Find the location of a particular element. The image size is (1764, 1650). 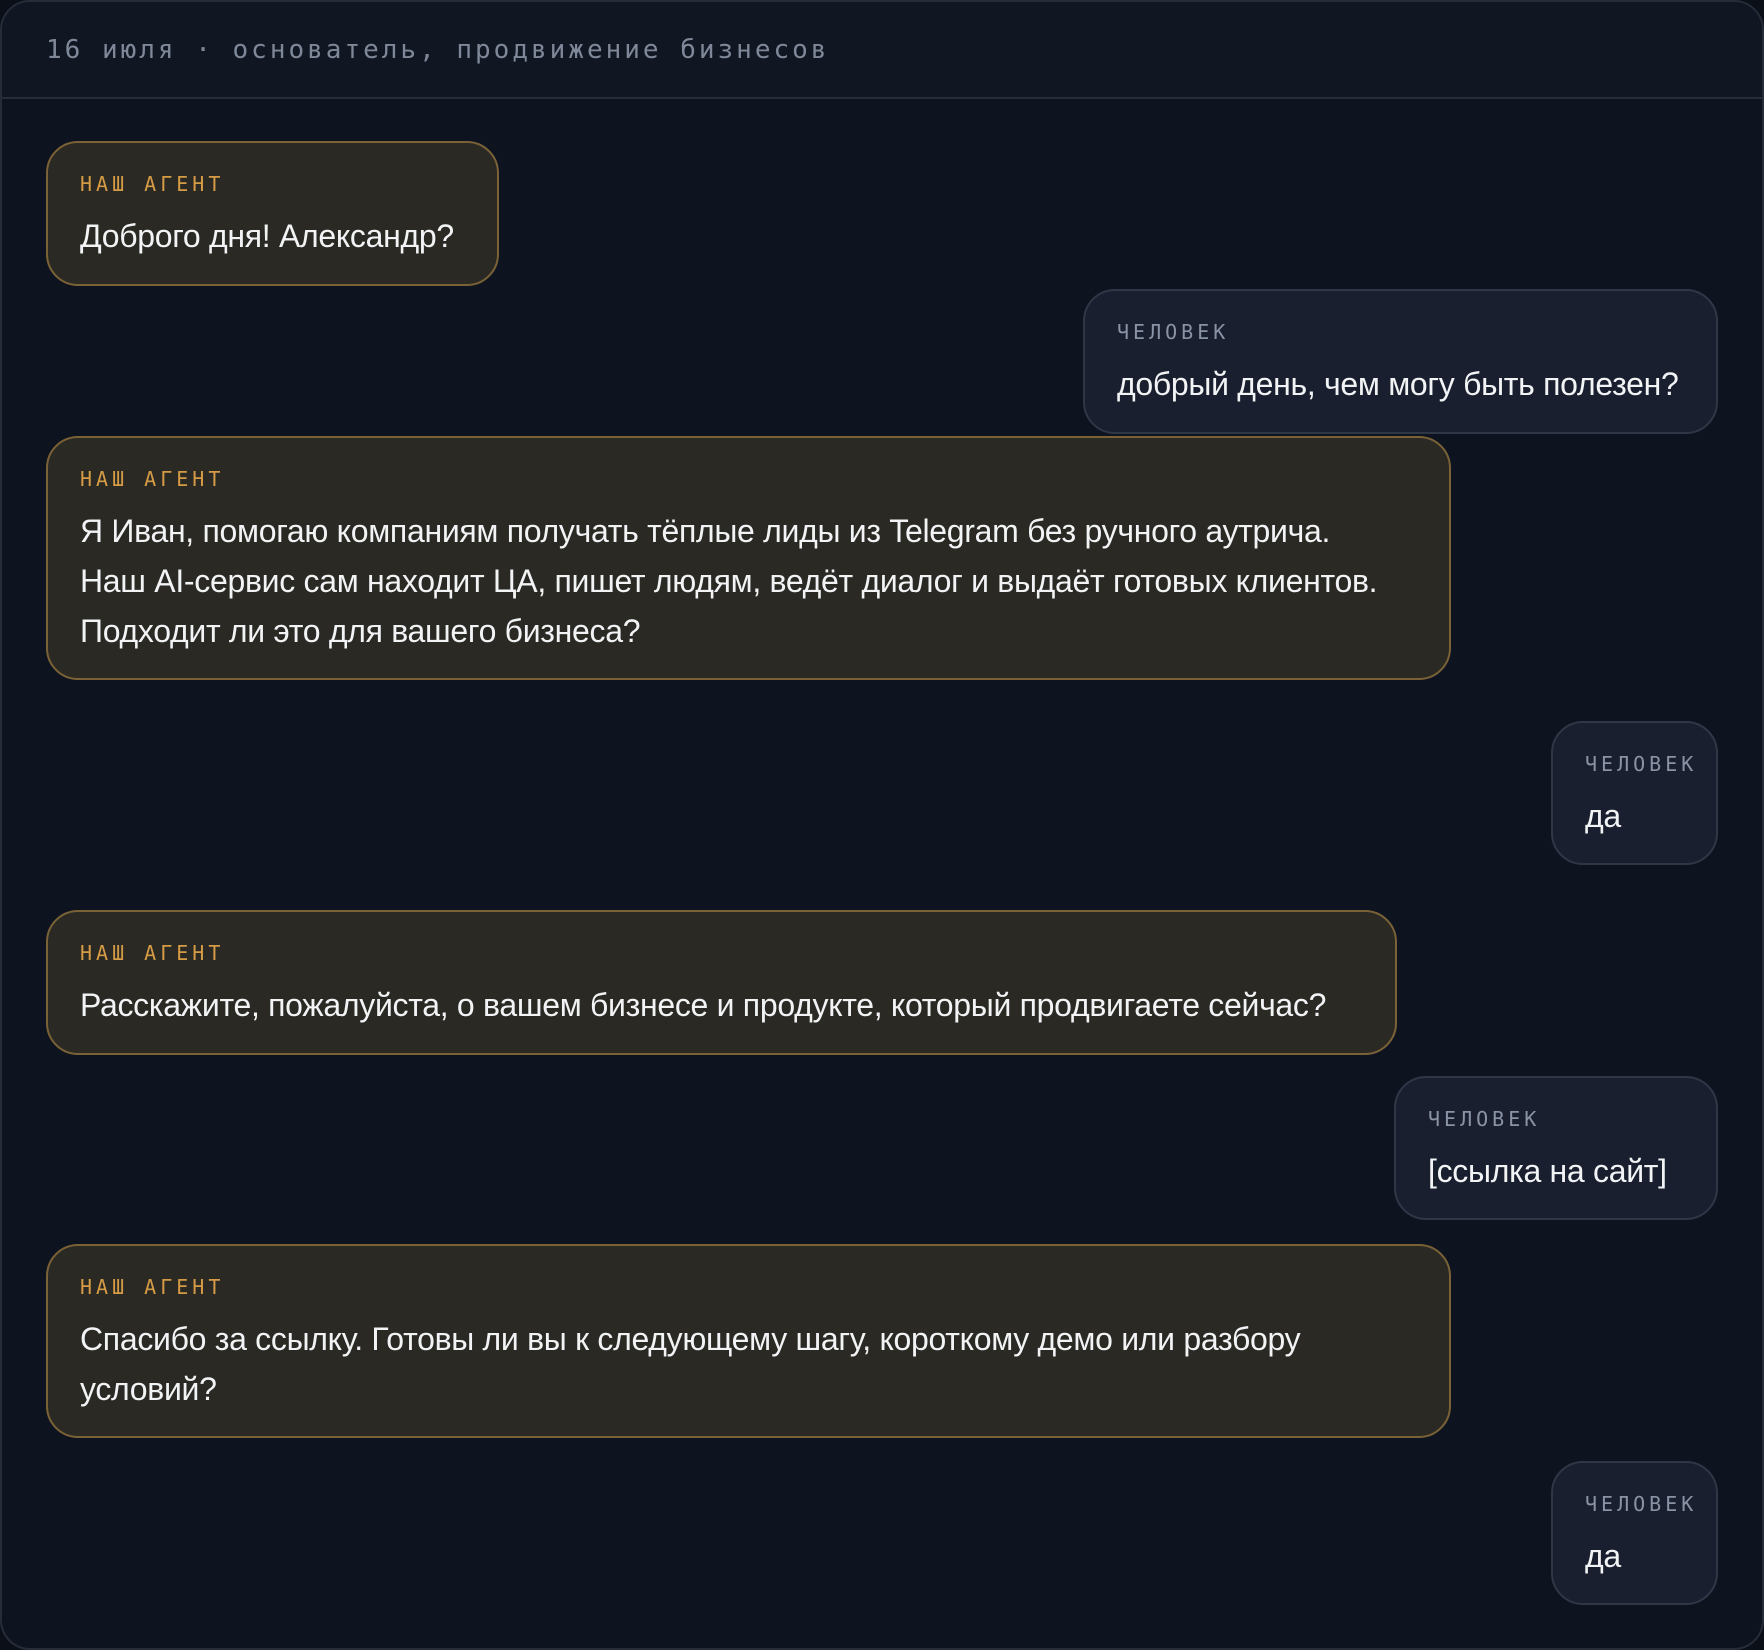

message-line: [ссылка на сайт] is located at coordinates (1547, 1171).